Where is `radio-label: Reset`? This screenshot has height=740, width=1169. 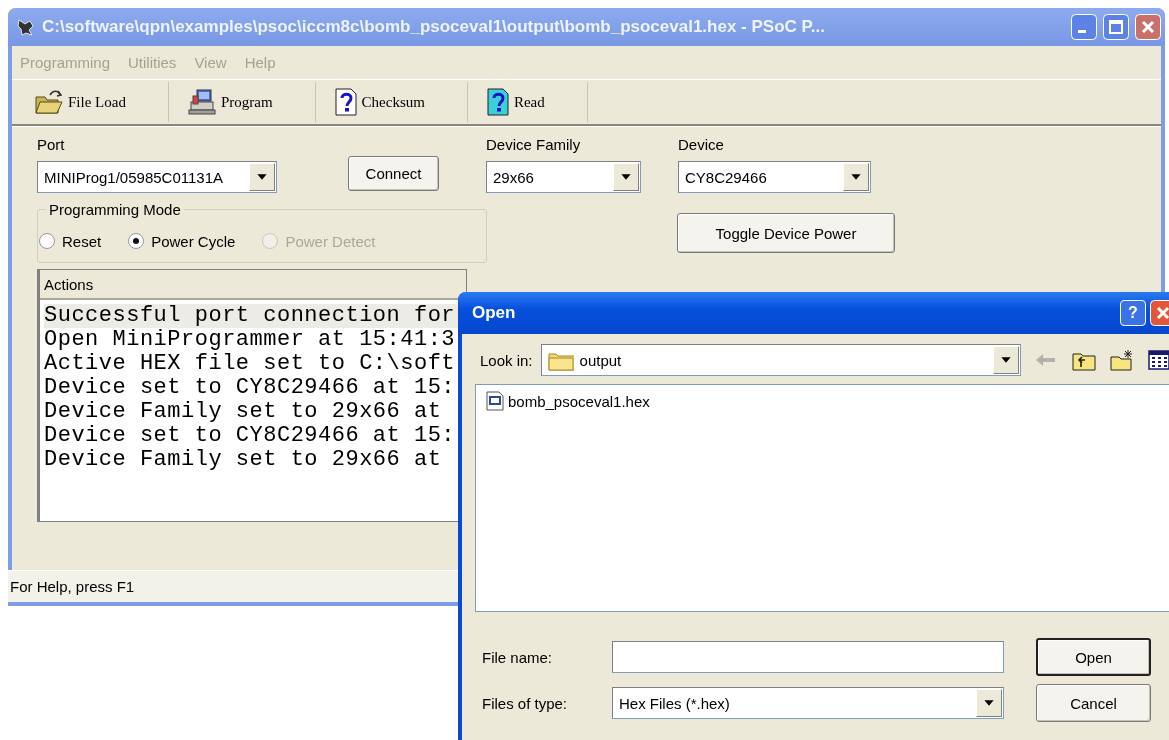
radio-label: Reset is located at coordinates (82, 241).